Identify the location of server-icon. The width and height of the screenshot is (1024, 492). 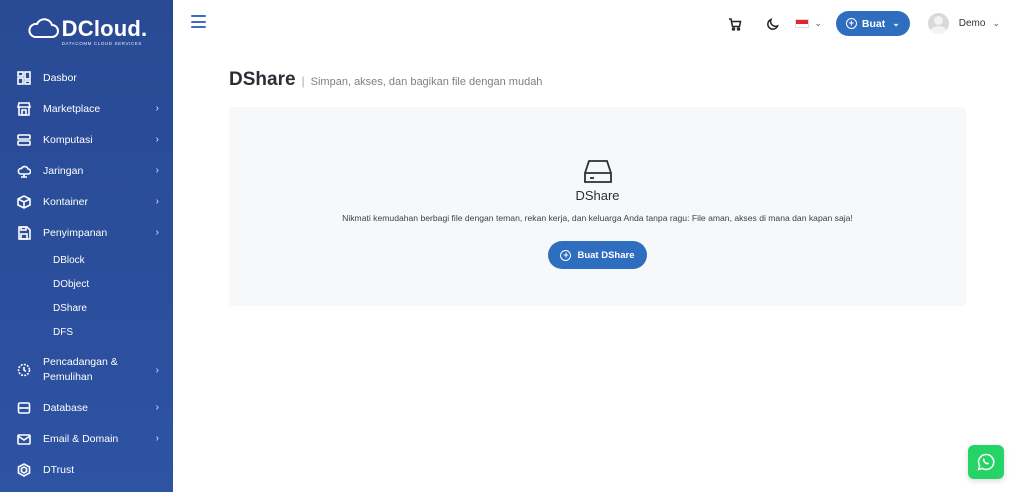
(24, 140).